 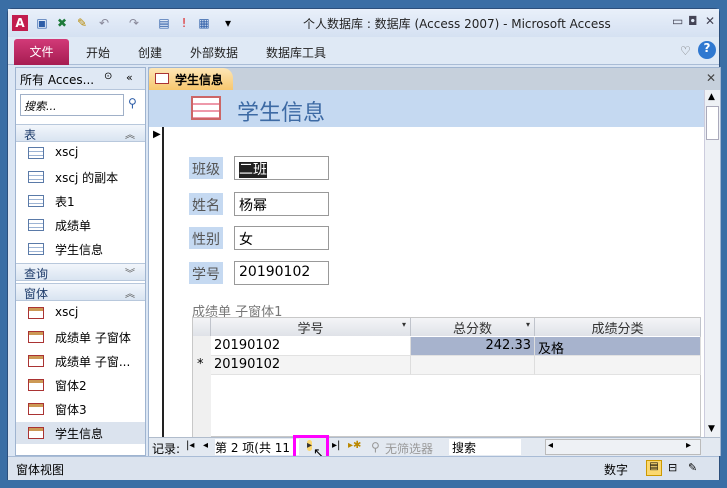 What do you see at coordinates (375, 447) in the screenshot?
I see `filter-icon: ⚲` at bounding box center [375, 447].